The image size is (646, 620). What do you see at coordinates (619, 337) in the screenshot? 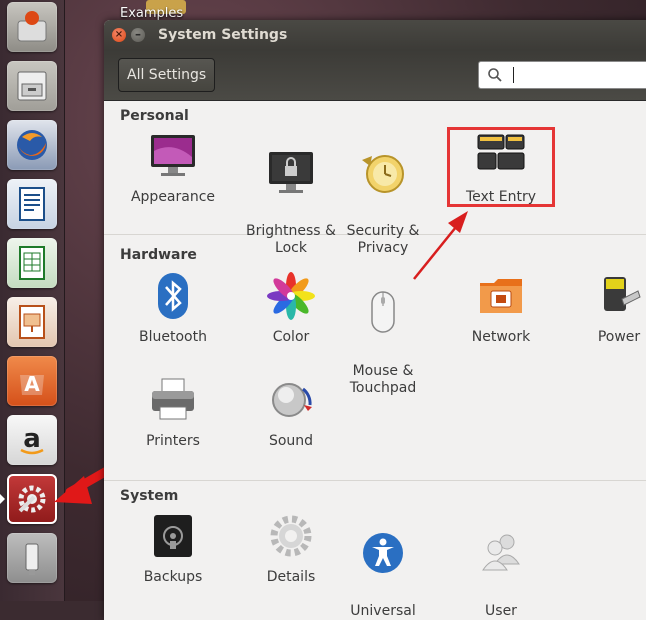
I see `settings-item-label: Power` at bounding box center [619, 337].